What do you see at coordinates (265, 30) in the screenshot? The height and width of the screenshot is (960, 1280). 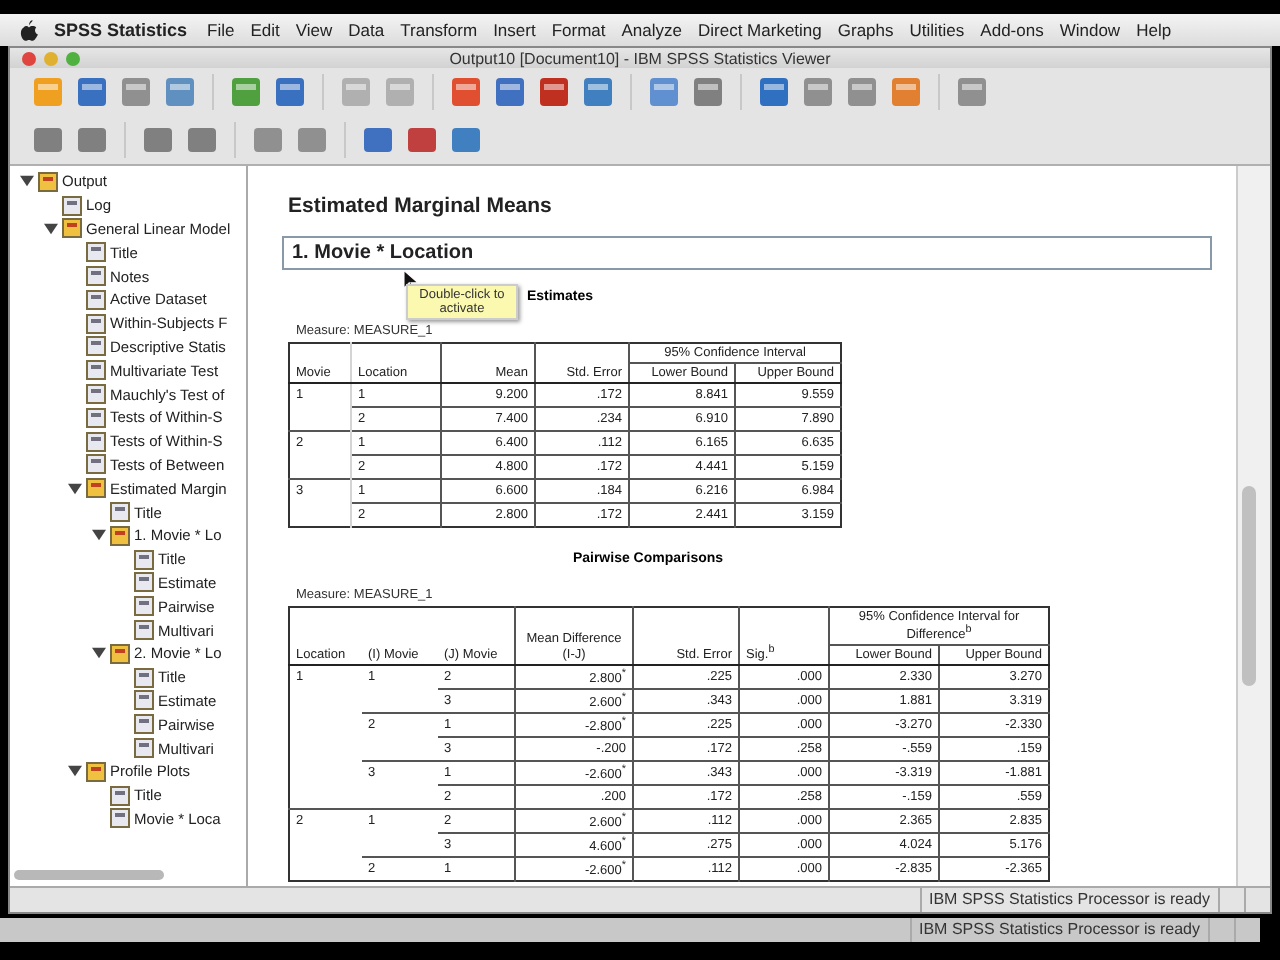 I see `menu-item: Edit` at bounding box center [265, 30].